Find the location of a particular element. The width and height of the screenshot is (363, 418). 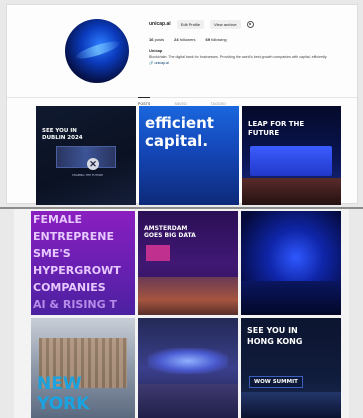

post-leap-stage is located at coordinates (291, 161).